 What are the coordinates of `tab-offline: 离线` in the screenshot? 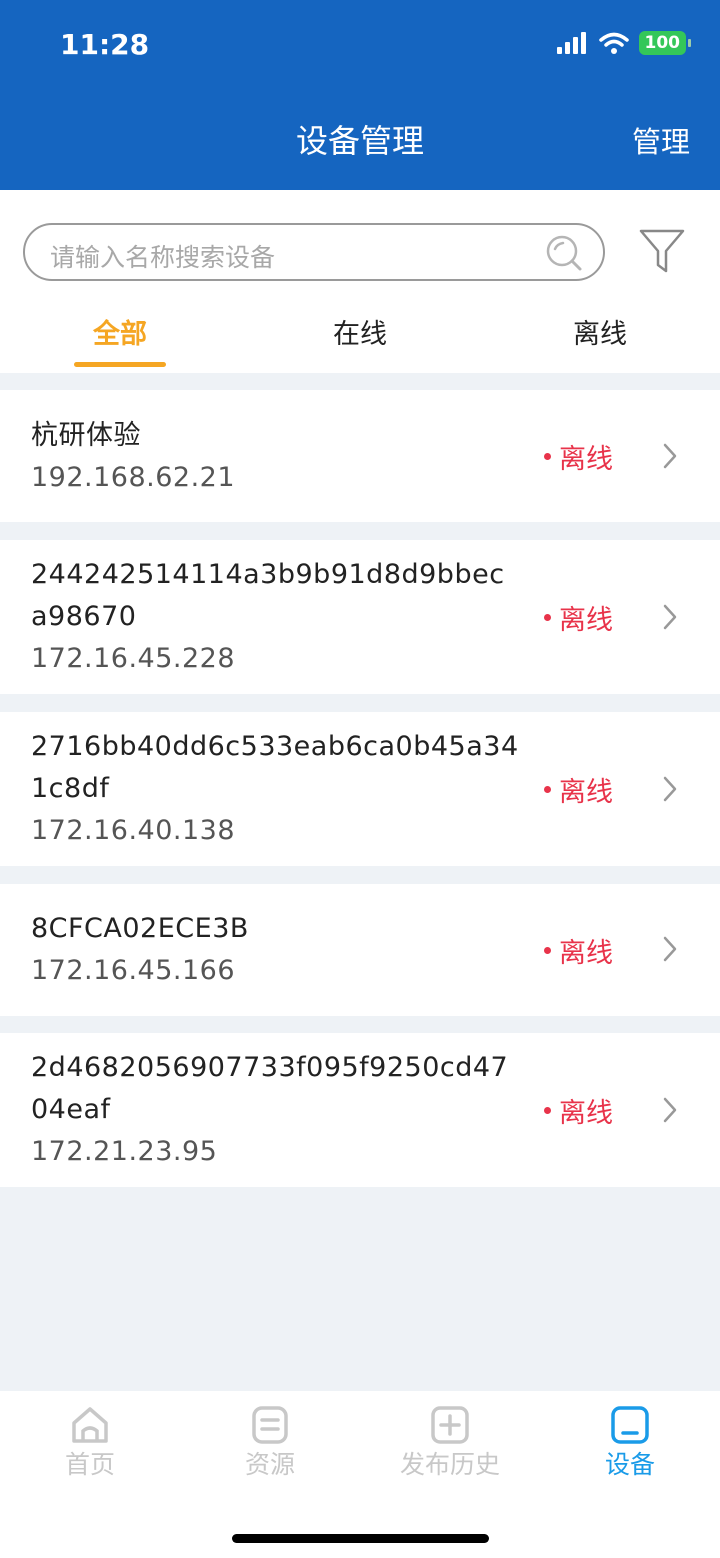 It's located at (600, 331).